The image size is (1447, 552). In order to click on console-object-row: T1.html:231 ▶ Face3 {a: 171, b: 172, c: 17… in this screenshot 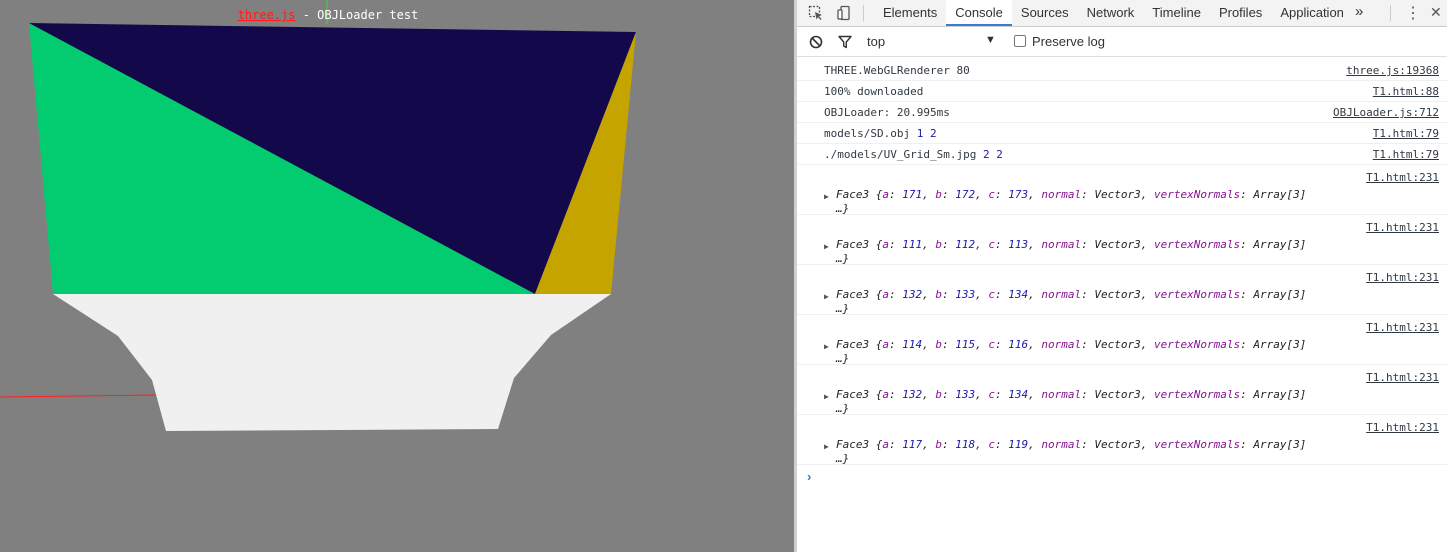, I will do `click(1122, 190)`.